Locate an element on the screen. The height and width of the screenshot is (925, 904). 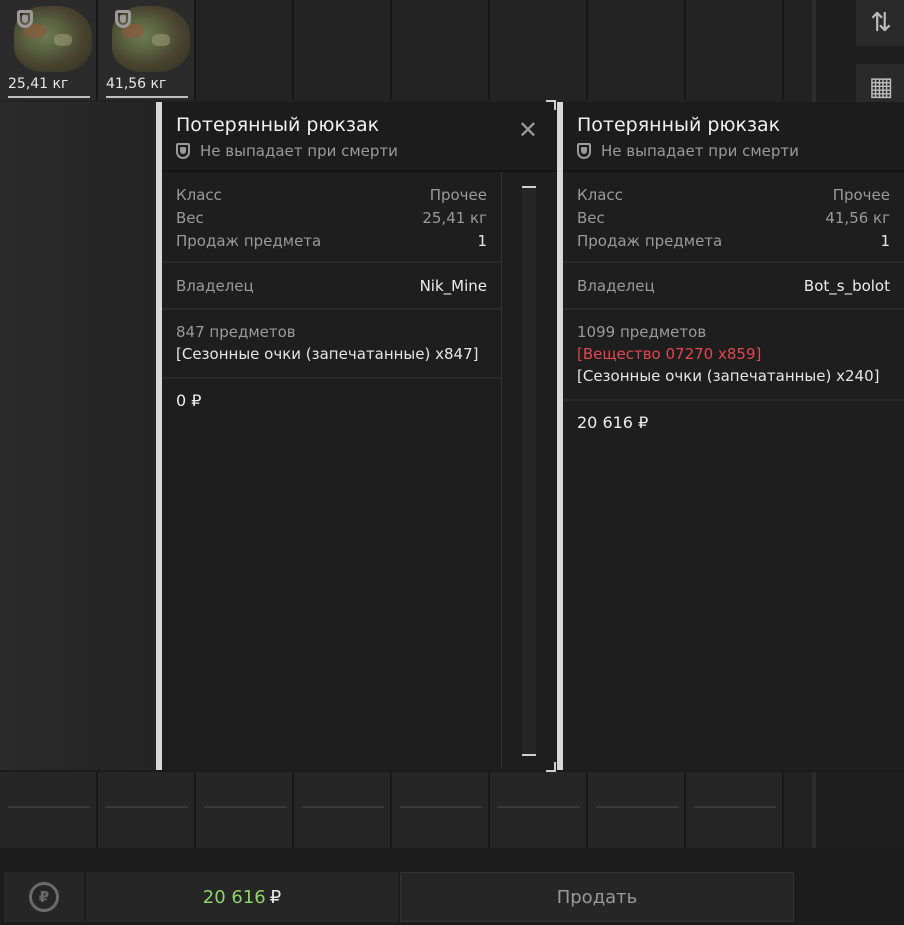
background-area is located at coordinates (78, 436).